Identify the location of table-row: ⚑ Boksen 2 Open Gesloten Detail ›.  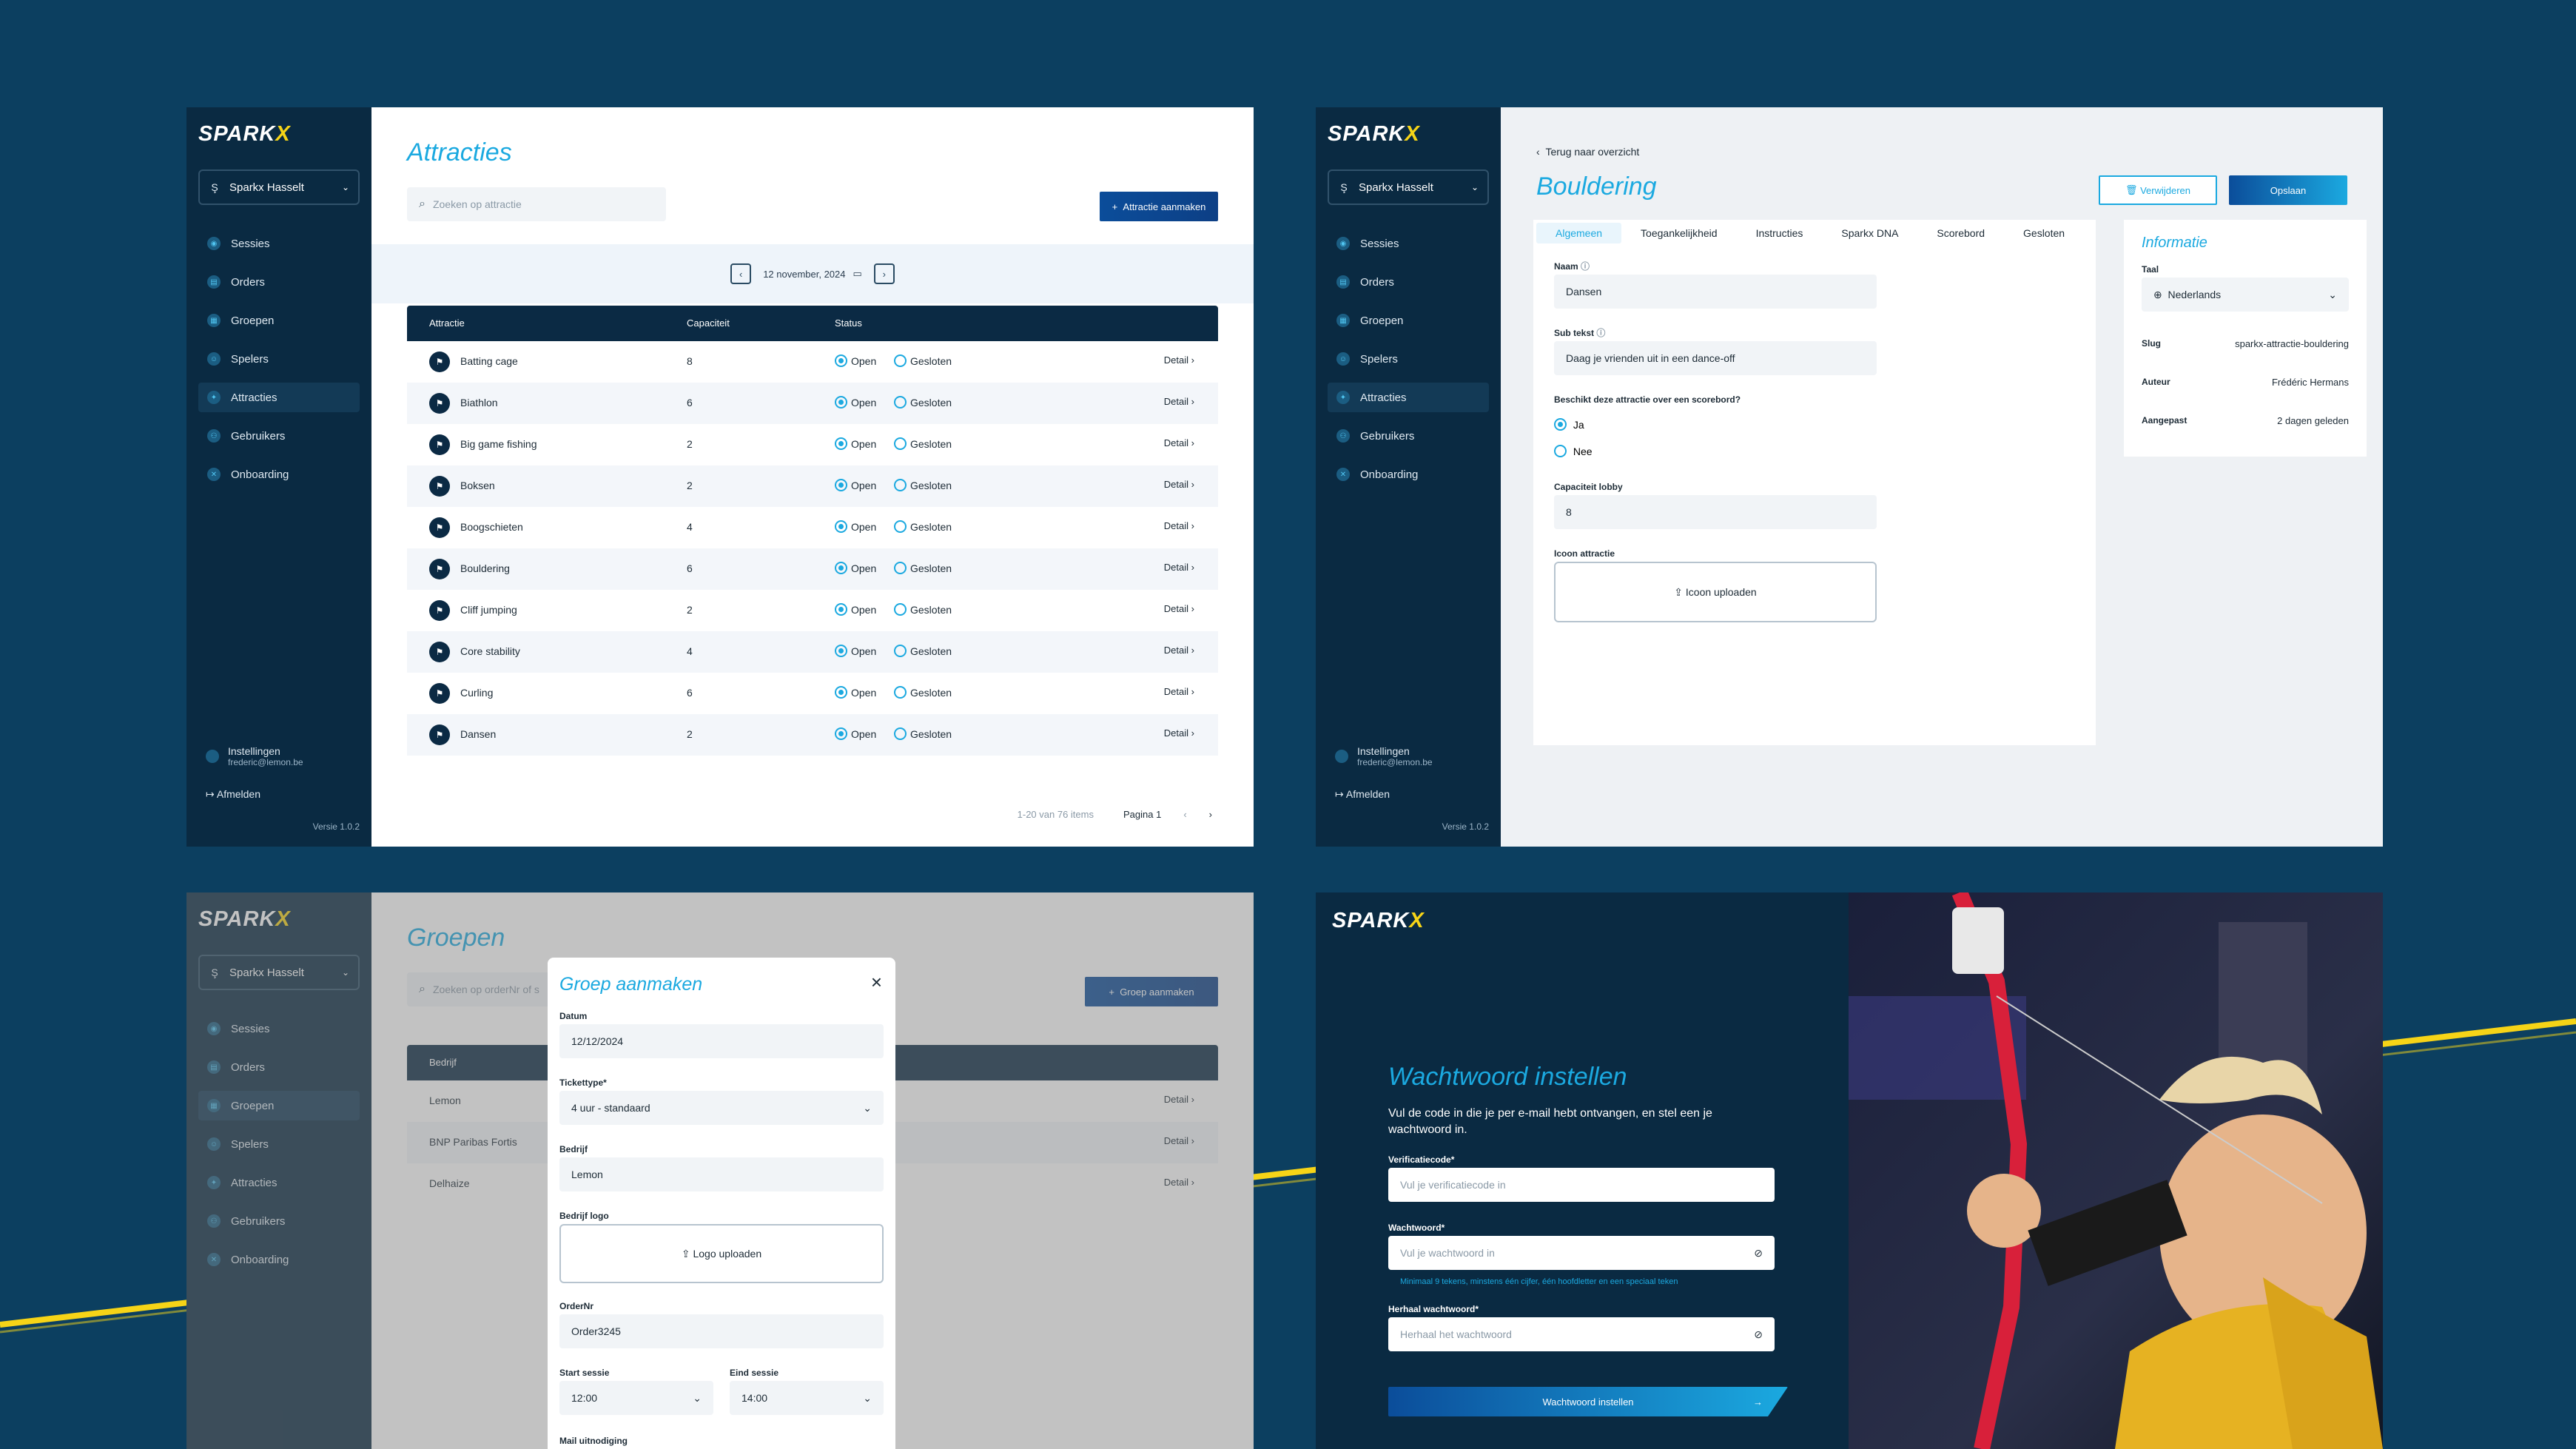
(812, 486).